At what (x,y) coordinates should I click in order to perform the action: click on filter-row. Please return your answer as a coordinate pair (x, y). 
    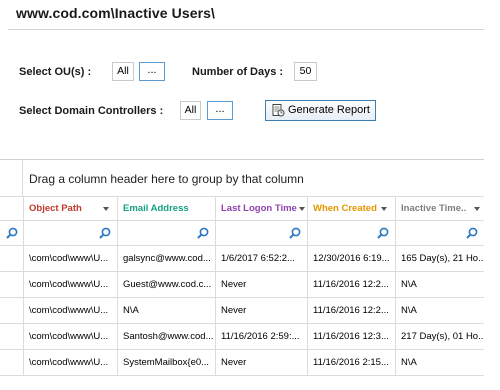
    Looking at the image, I should click on (242, 233).